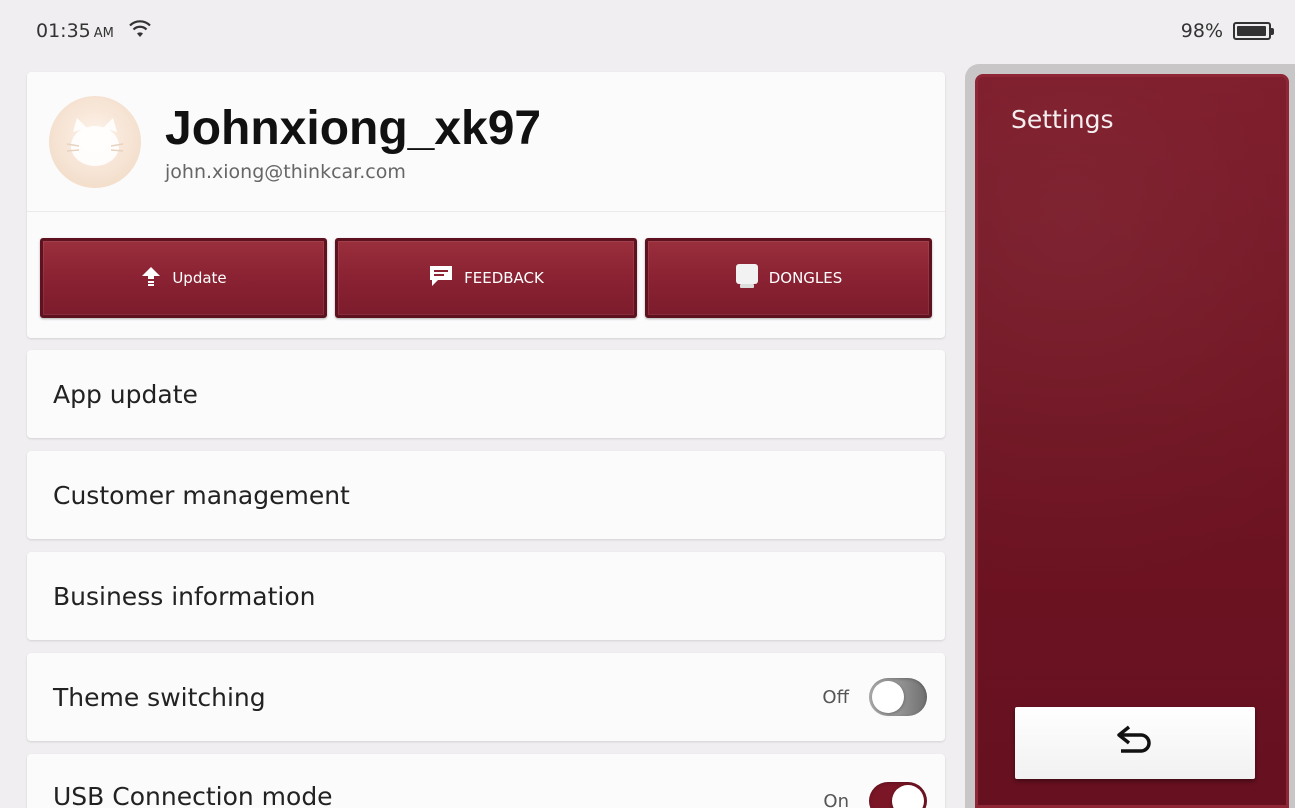 This screenshot has height=808, width=1295. What do you see at coordinates (159, 697) in the screenshot?
I see `menu-item-label: Theme switching` at bounding box center [159, 697].